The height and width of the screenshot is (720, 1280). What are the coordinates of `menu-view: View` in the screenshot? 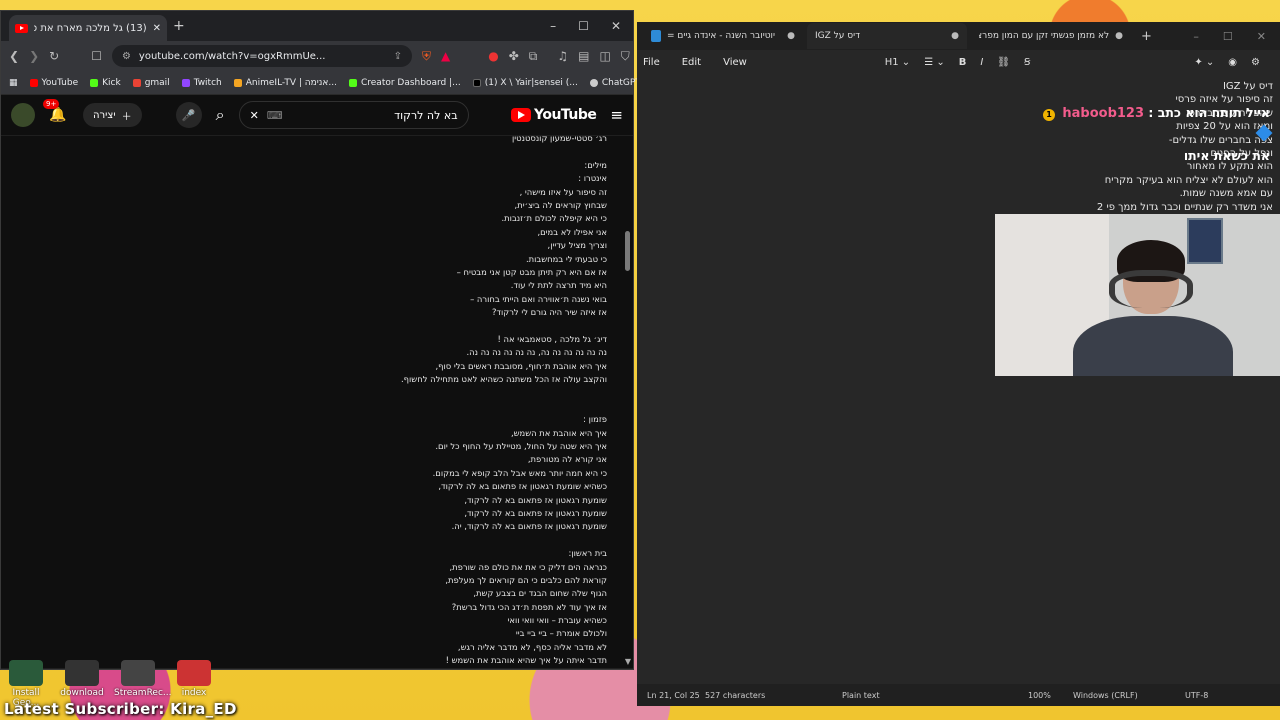 It's located at (735, 62).